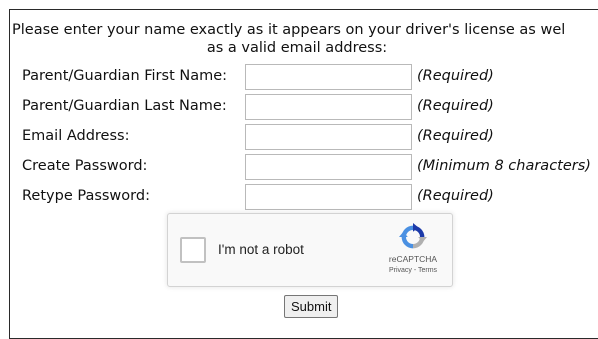  Describe the element at coordinates (504, 166) in the screenshot. I see `create-password-hint: (Minimum 8 characters)` at that location.